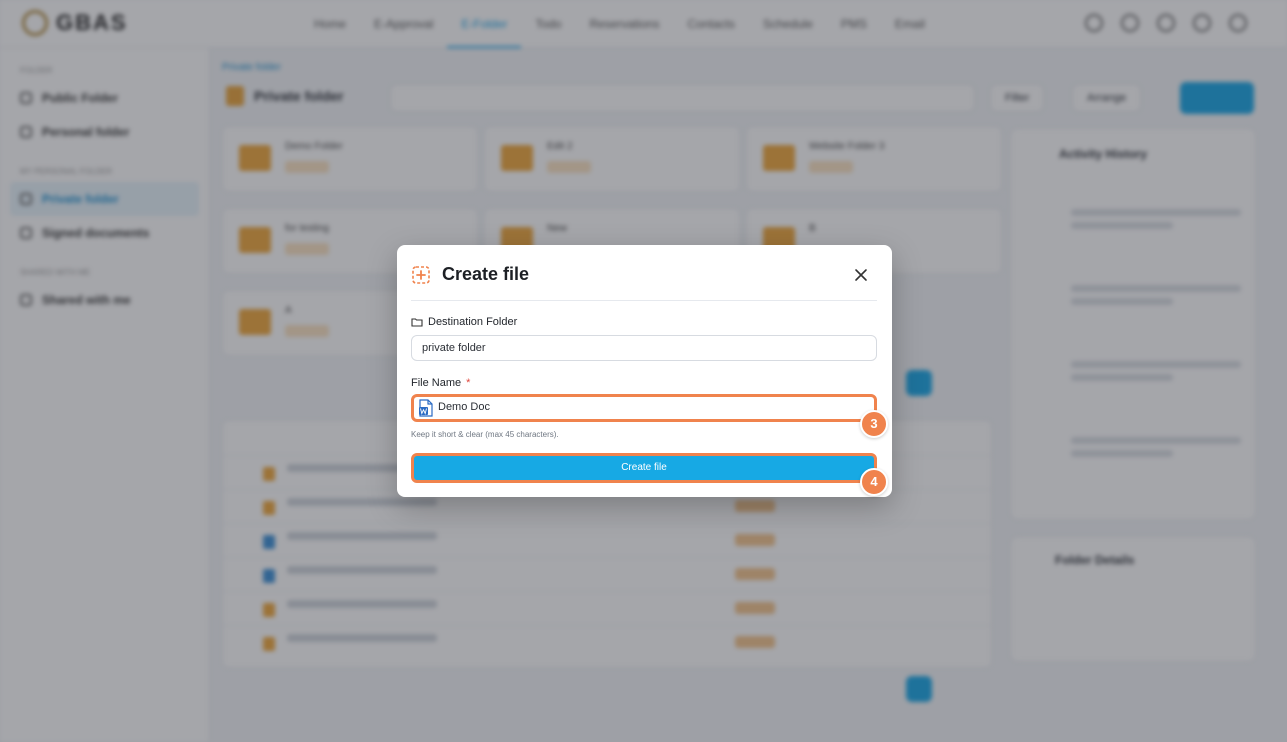 Image resolution: width=1287 pixels, height=742 pixels. Describe the element at coordinates (644, 348) in the screenshot. I see `destination-folder-field: private folder` at that location.